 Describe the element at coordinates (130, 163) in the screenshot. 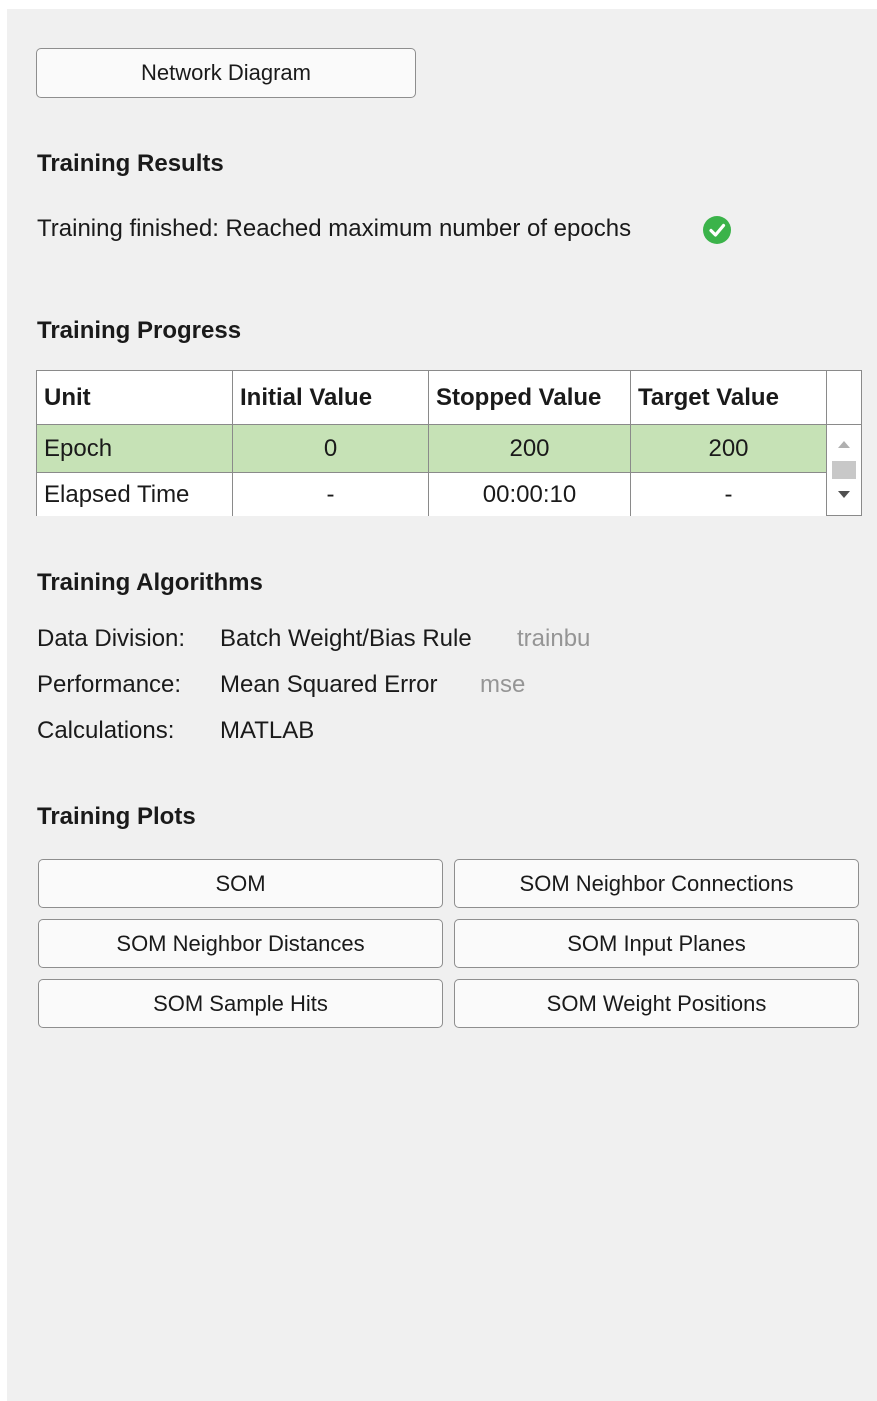

I see `training-results-title: Training Results` at that location.